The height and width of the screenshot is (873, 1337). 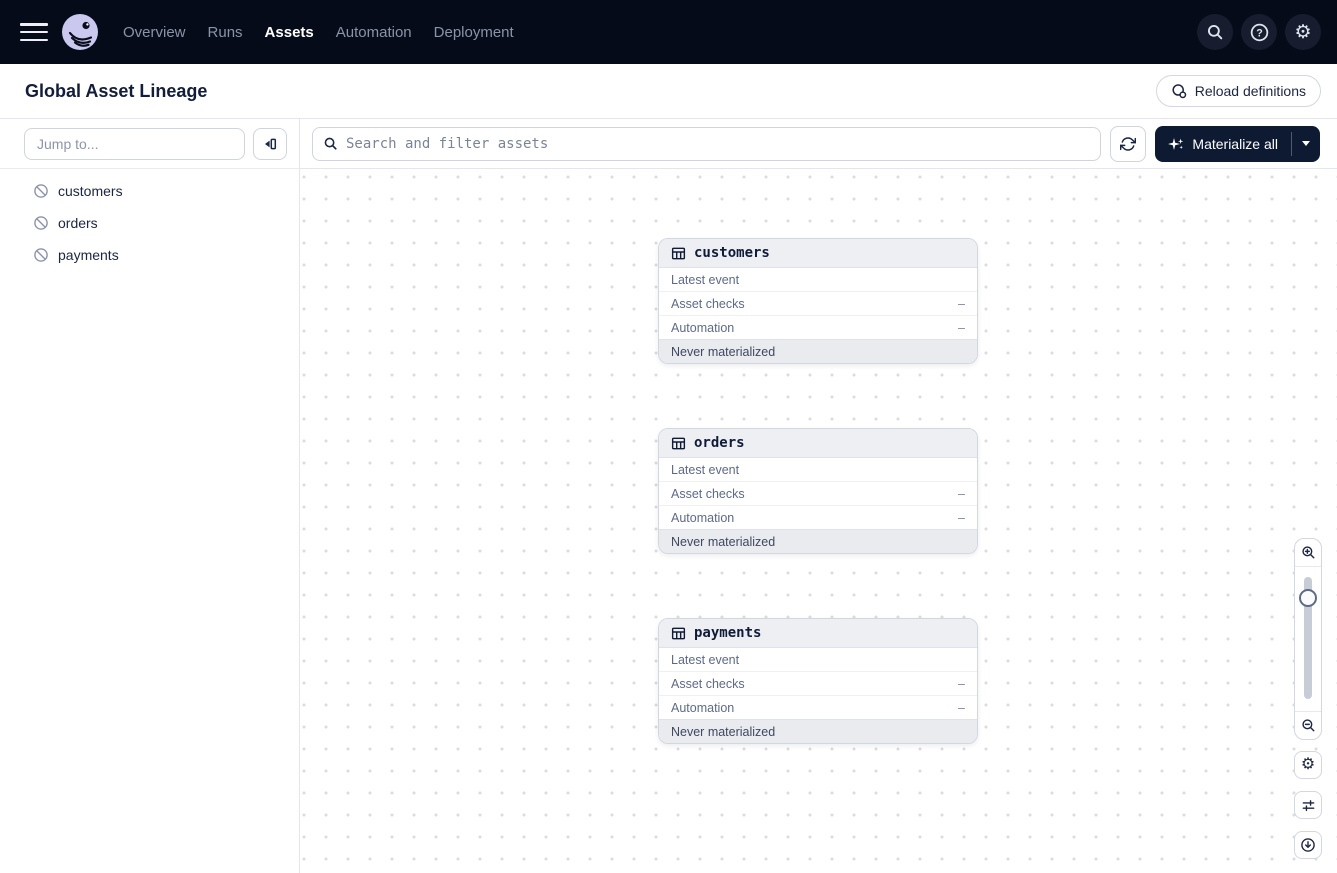 I want to click on help-button: ?, so click(x=1259, y=32).